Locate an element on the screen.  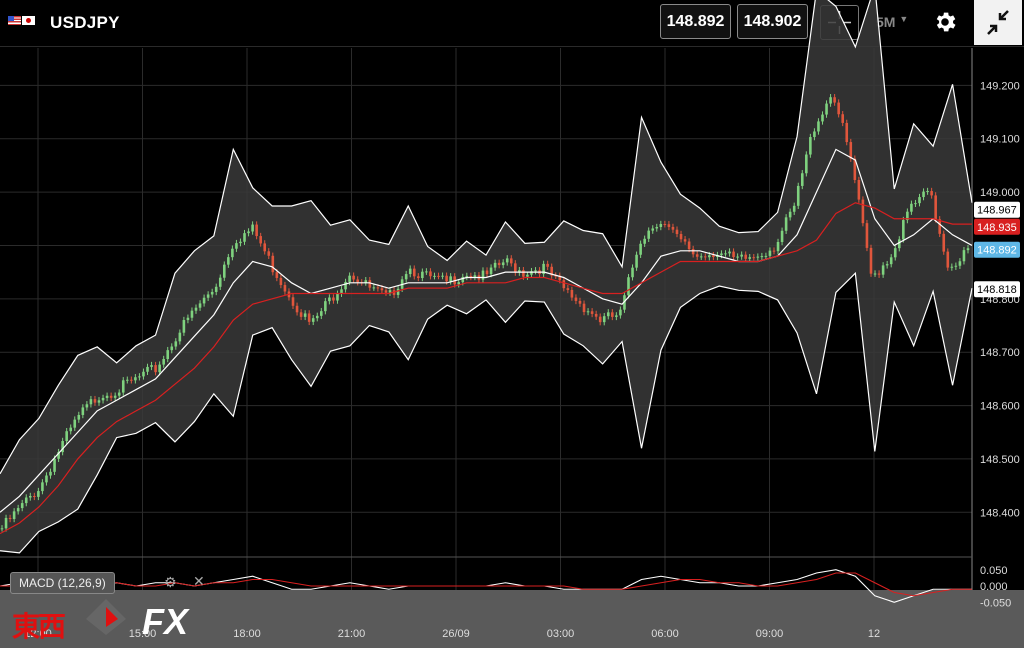
macd-y-tick-label: 0.050 is located at coordinates (994, 571).